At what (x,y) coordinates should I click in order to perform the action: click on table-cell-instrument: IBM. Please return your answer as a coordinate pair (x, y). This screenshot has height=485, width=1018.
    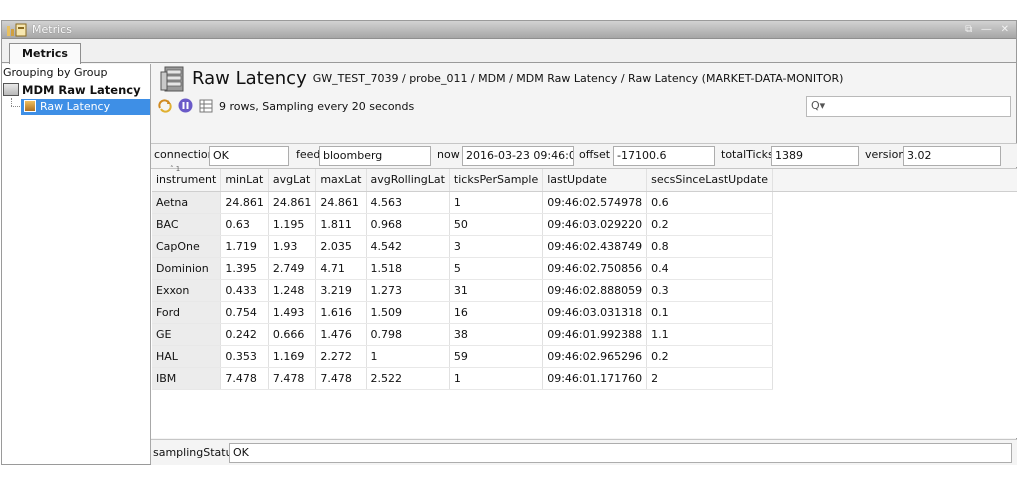
    Looking at the image, I should click on (187, 378).